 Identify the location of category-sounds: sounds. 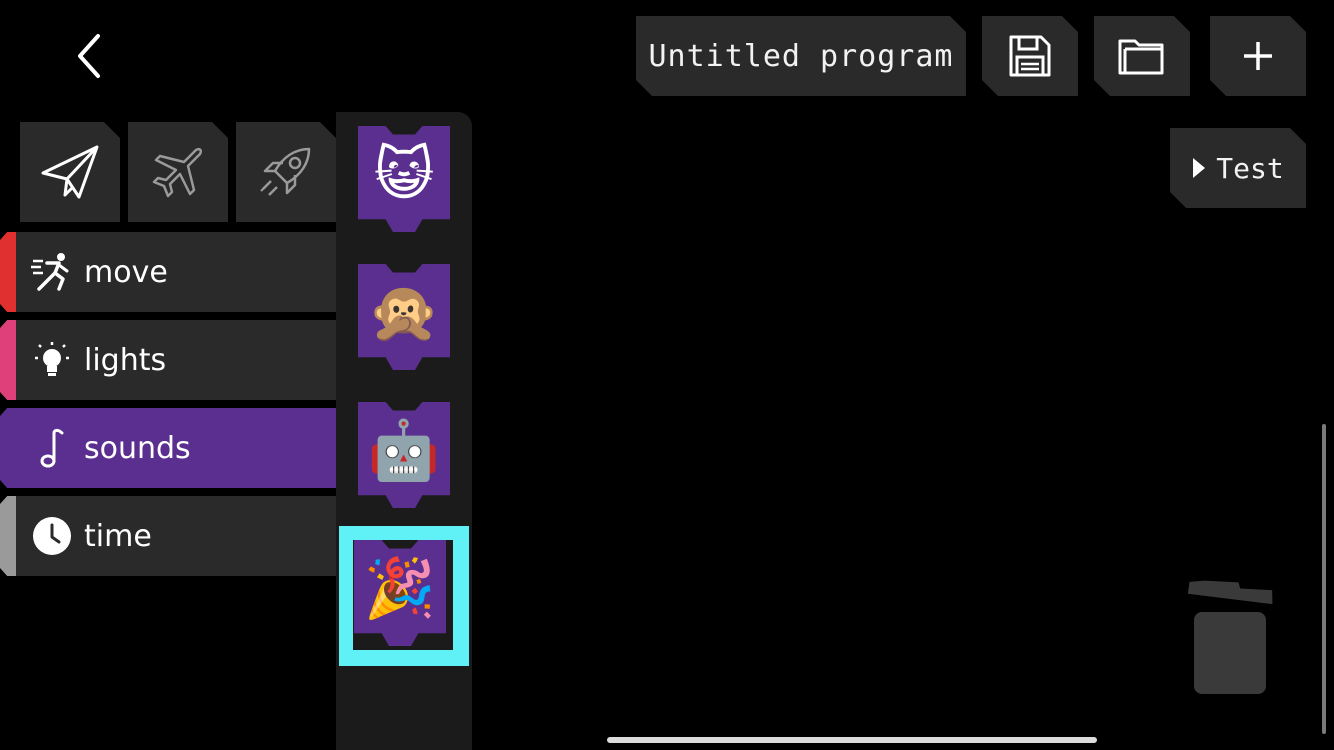
(168, 448).